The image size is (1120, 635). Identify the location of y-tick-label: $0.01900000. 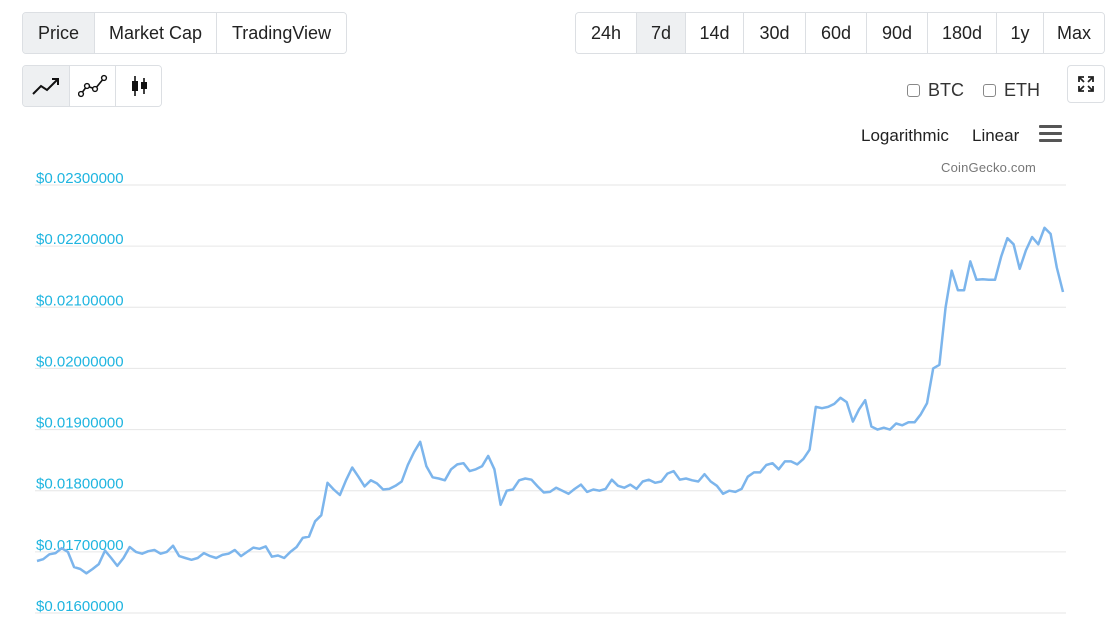
(80, 423).